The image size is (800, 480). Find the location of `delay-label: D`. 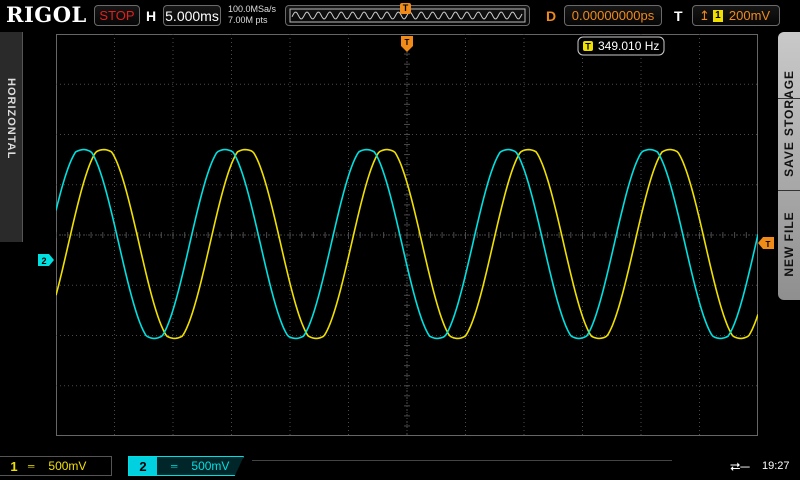

delay-label: D is located at coordinates (551, 16).